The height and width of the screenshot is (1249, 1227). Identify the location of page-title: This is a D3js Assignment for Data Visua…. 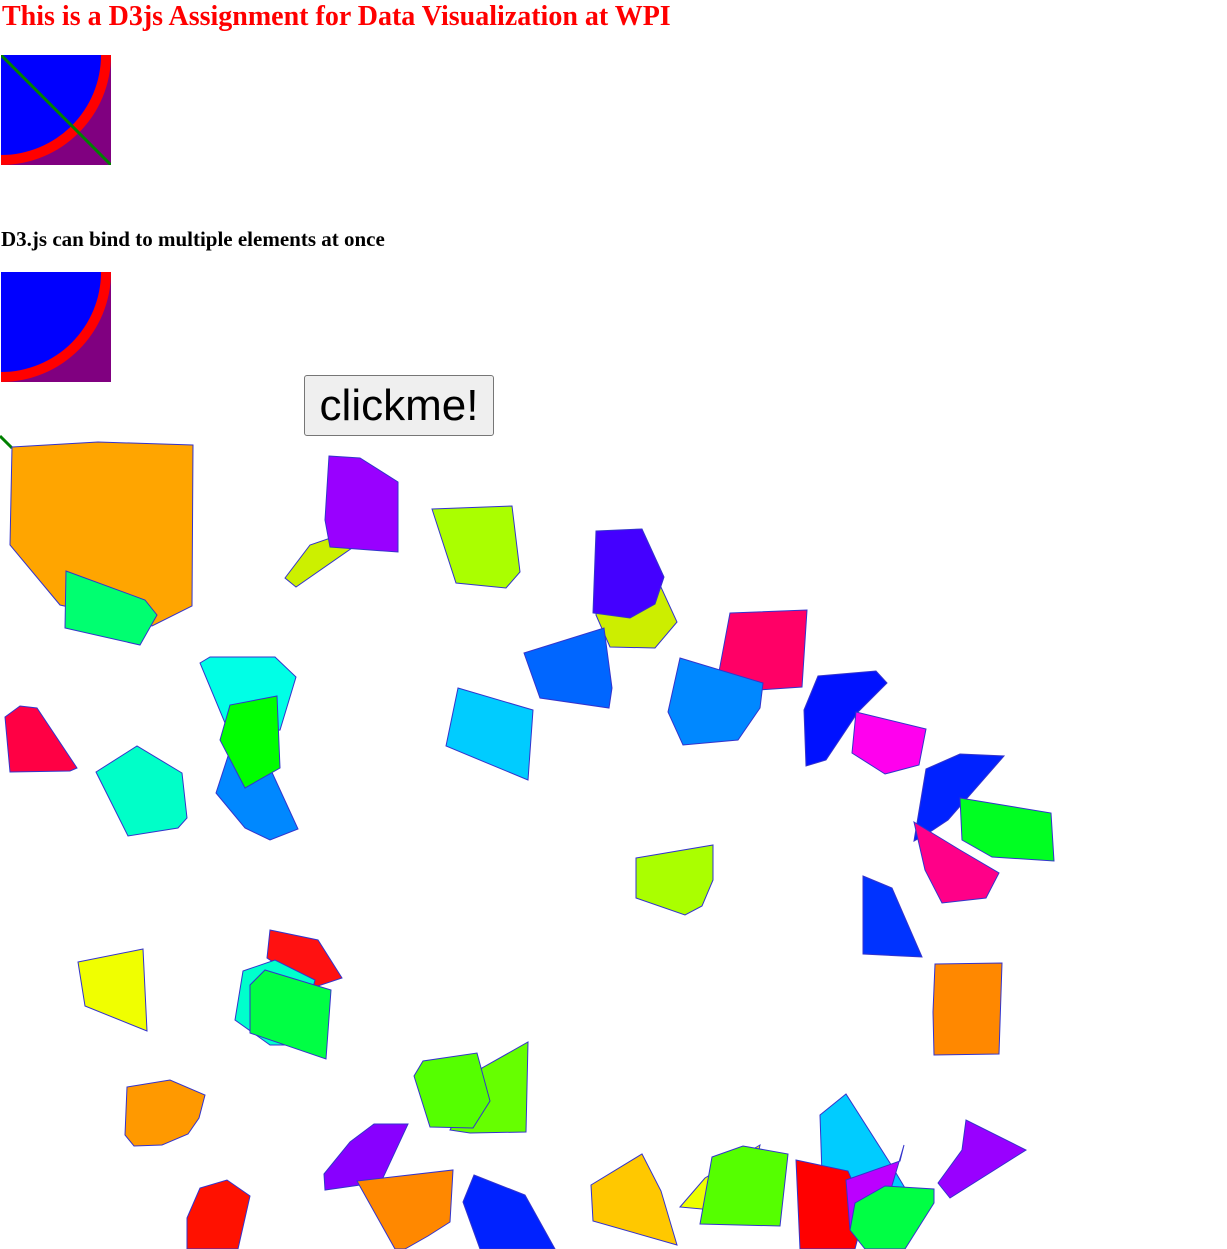
(336, 16).